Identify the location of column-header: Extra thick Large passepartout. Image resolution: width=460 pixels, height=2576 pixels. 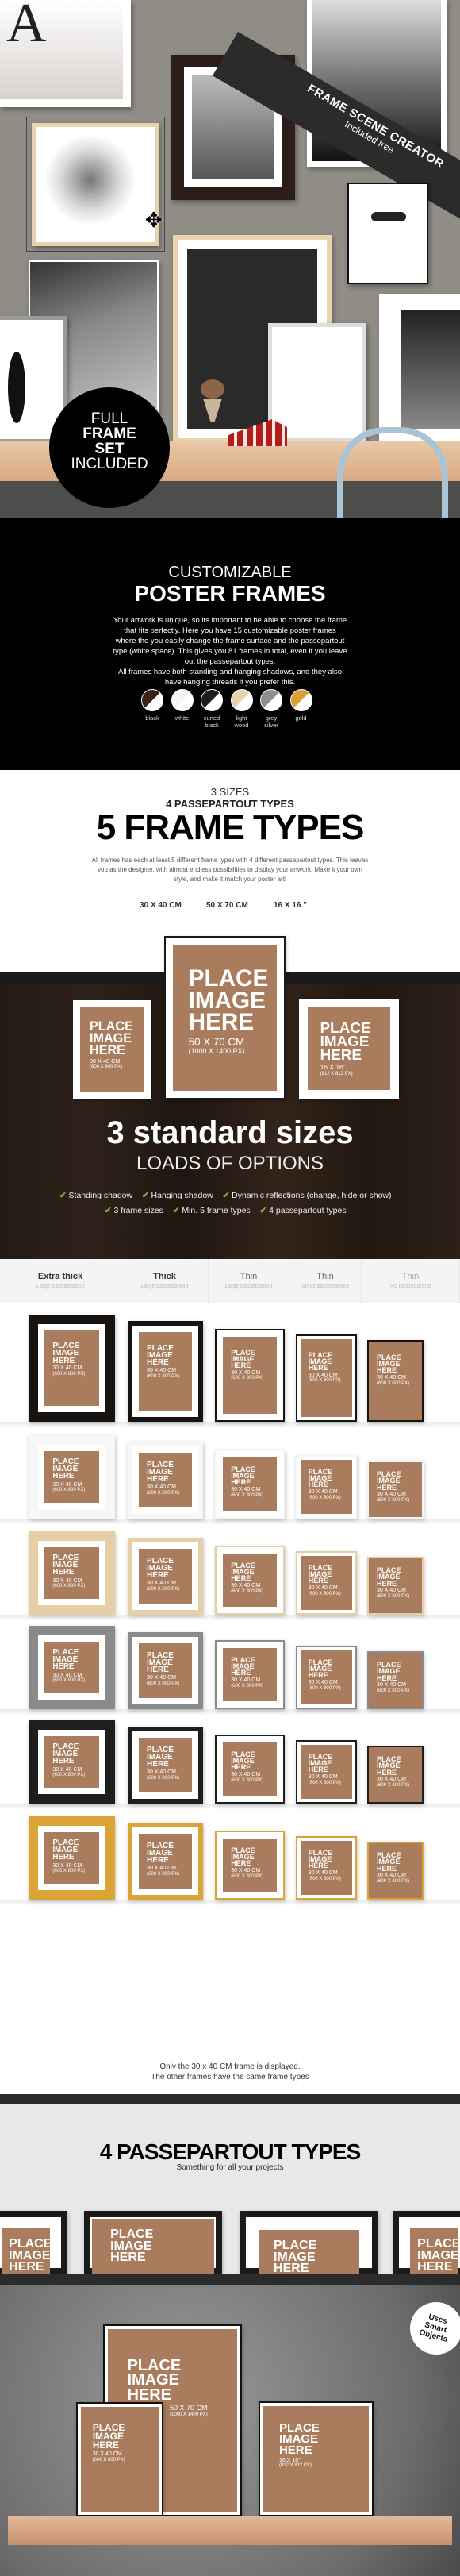
(60, 1281).